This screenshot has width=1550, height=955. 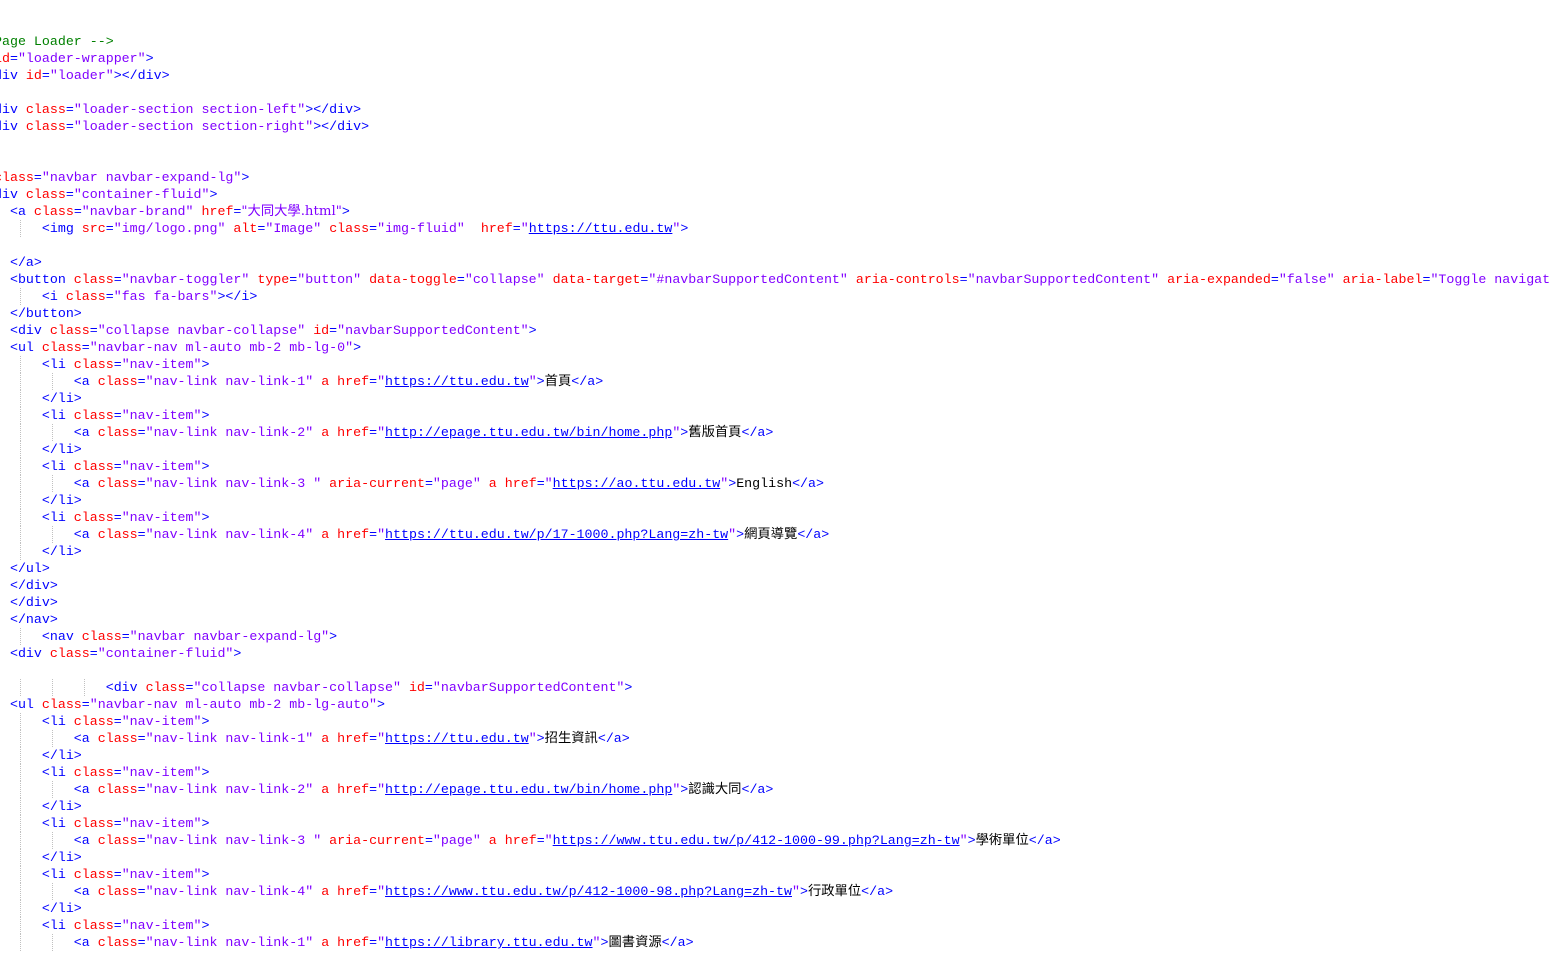 I want to click on code-attr-value: "navbar-brand", so click(x=137, y=211).